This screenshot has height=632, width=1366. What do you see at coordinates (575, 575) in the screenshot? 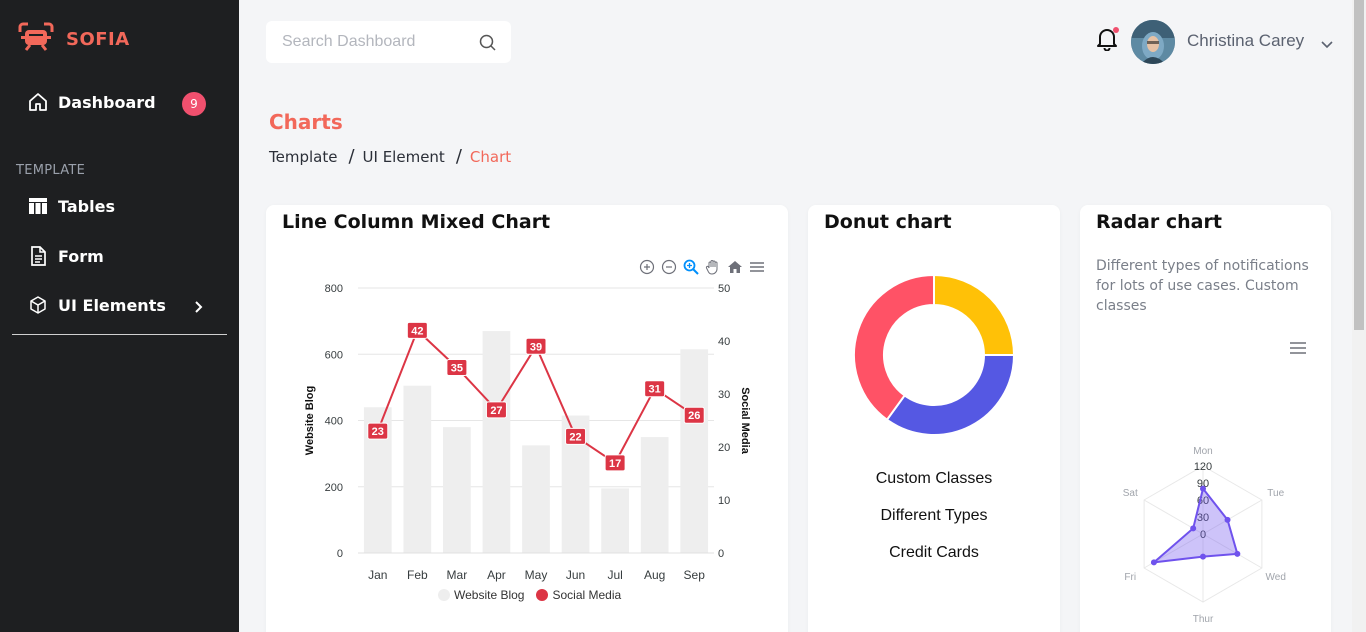
I see `x-tick-label: Jun` at bounding box center [575, 575].